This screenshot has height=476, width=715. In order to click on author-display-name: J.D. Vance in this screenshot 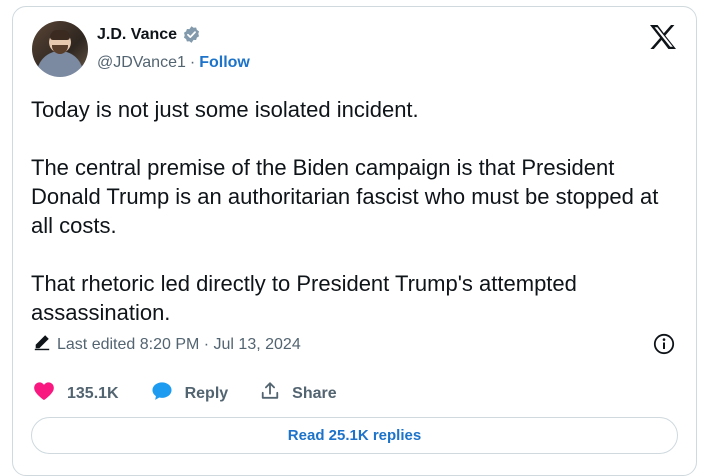, I will do `click(137, 35)`.